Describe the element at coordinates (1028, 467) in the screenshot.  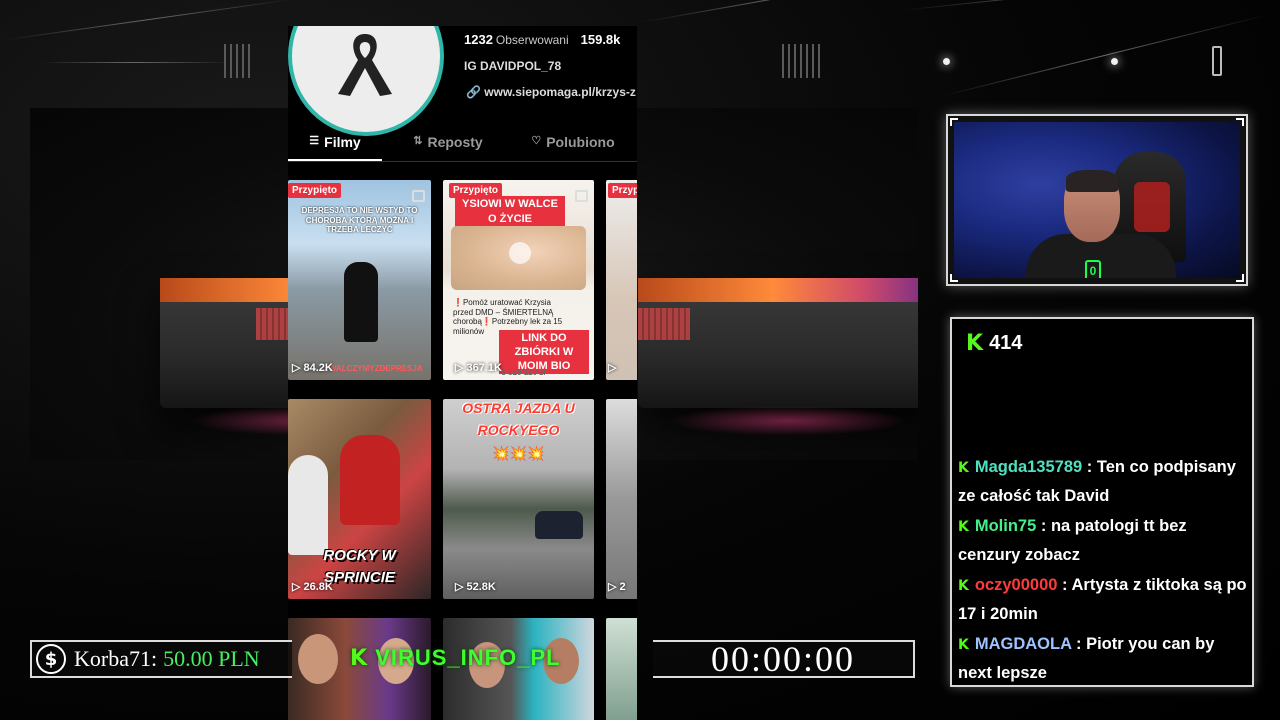
I see `chat-username: Magda135789` at that location.